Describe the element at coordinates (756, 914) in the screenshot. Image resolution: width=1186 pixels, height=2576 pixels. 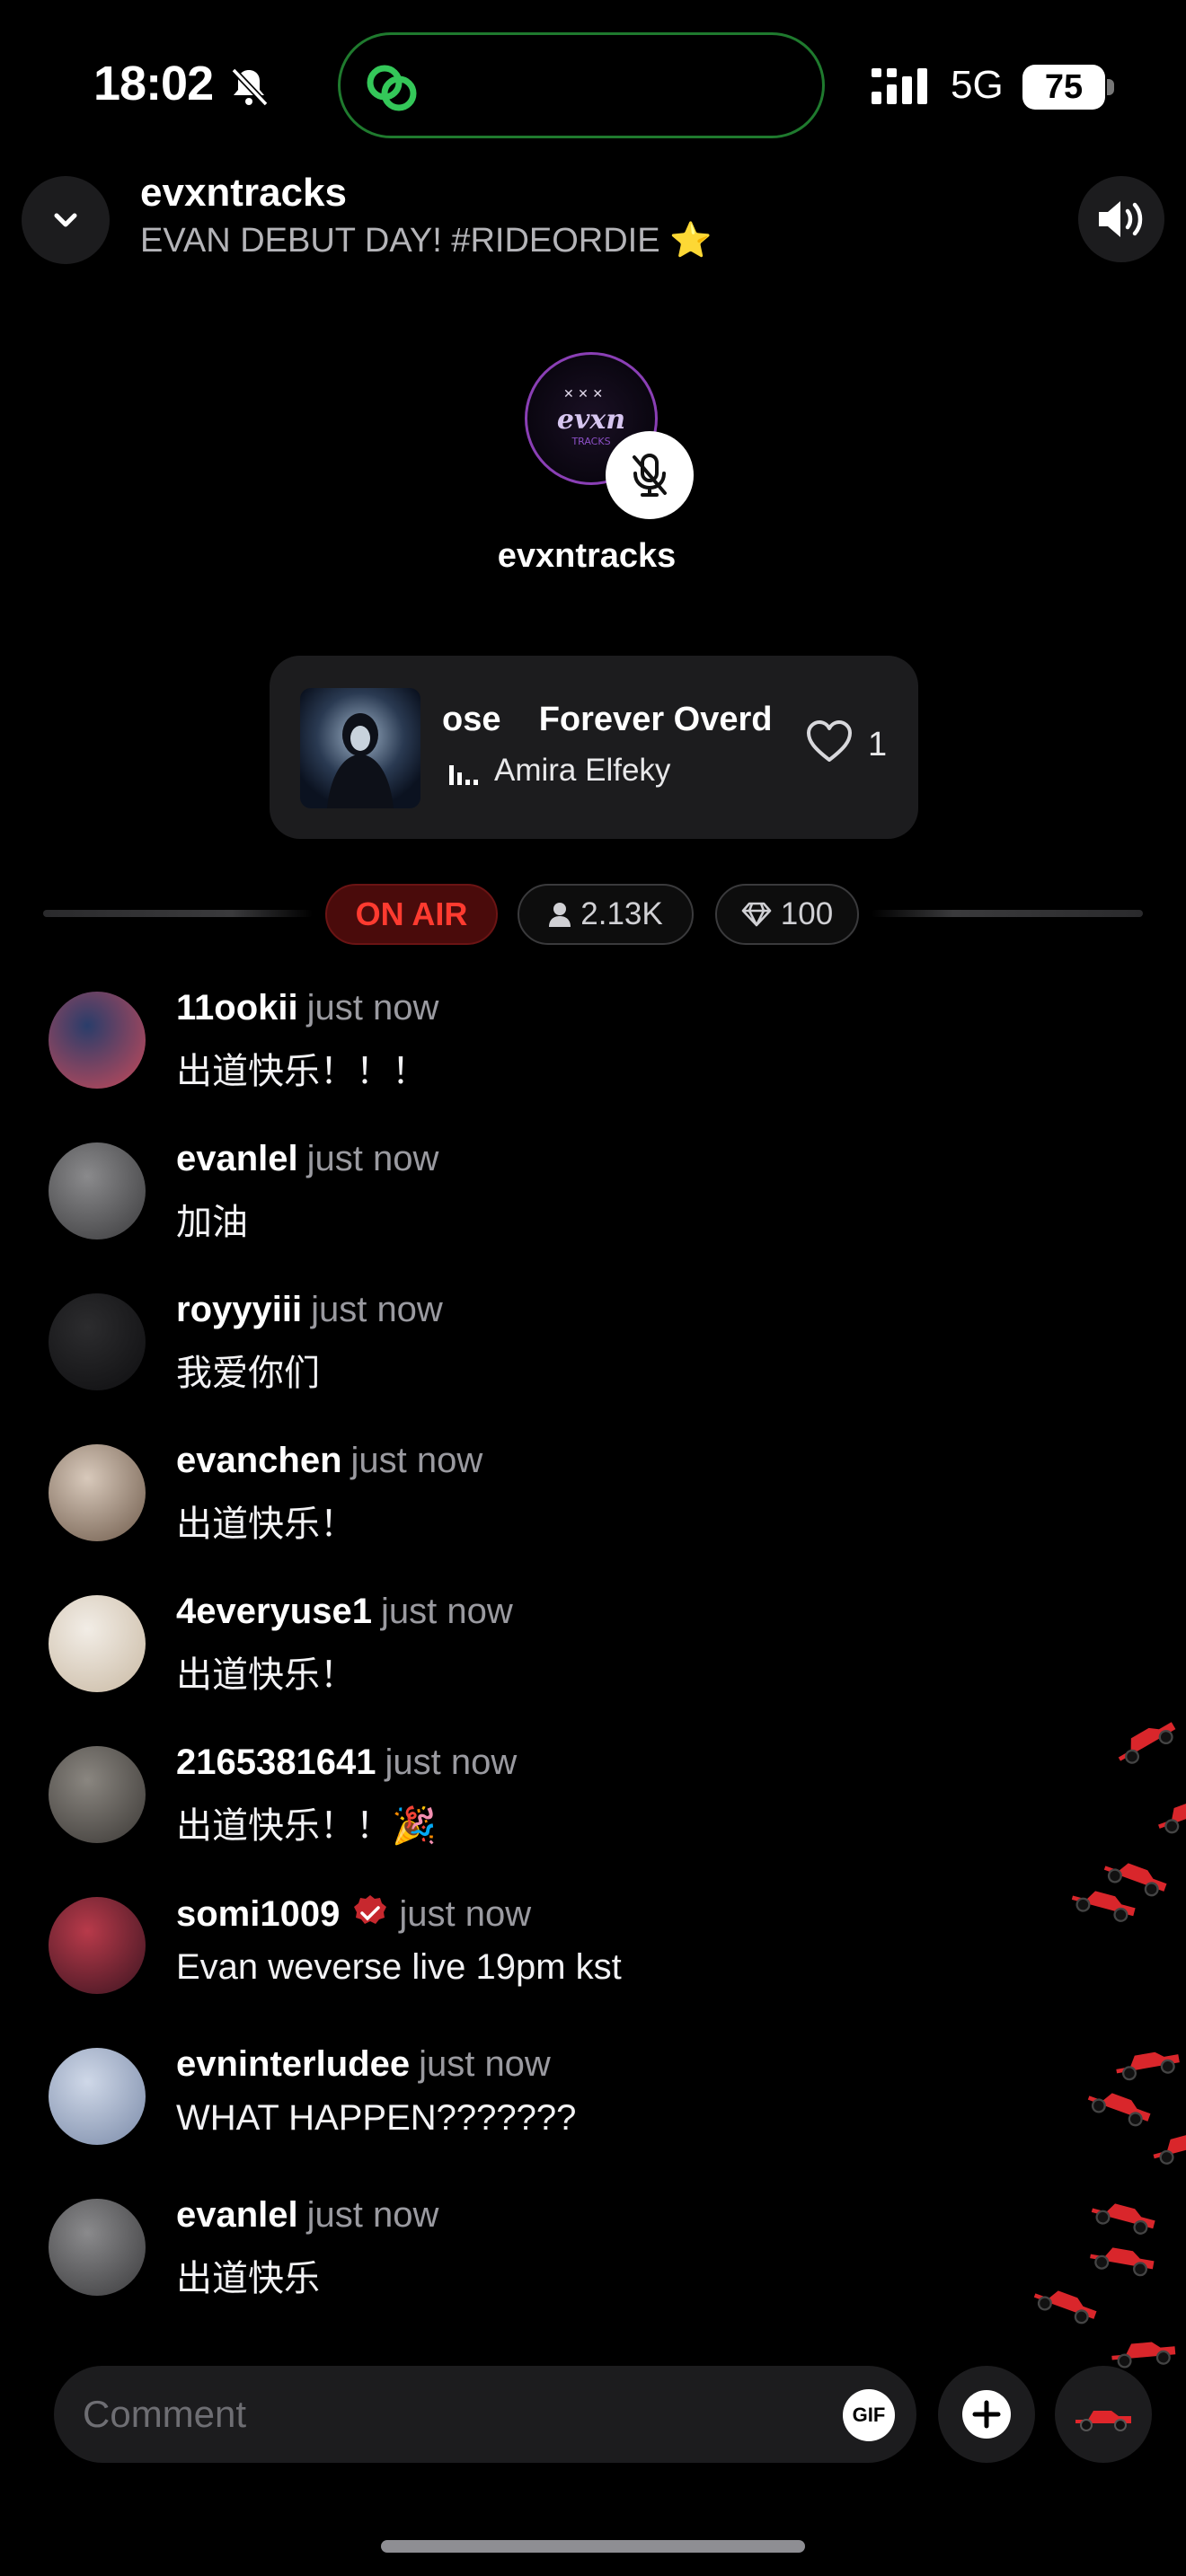
I see `diamond-icon` at that location.